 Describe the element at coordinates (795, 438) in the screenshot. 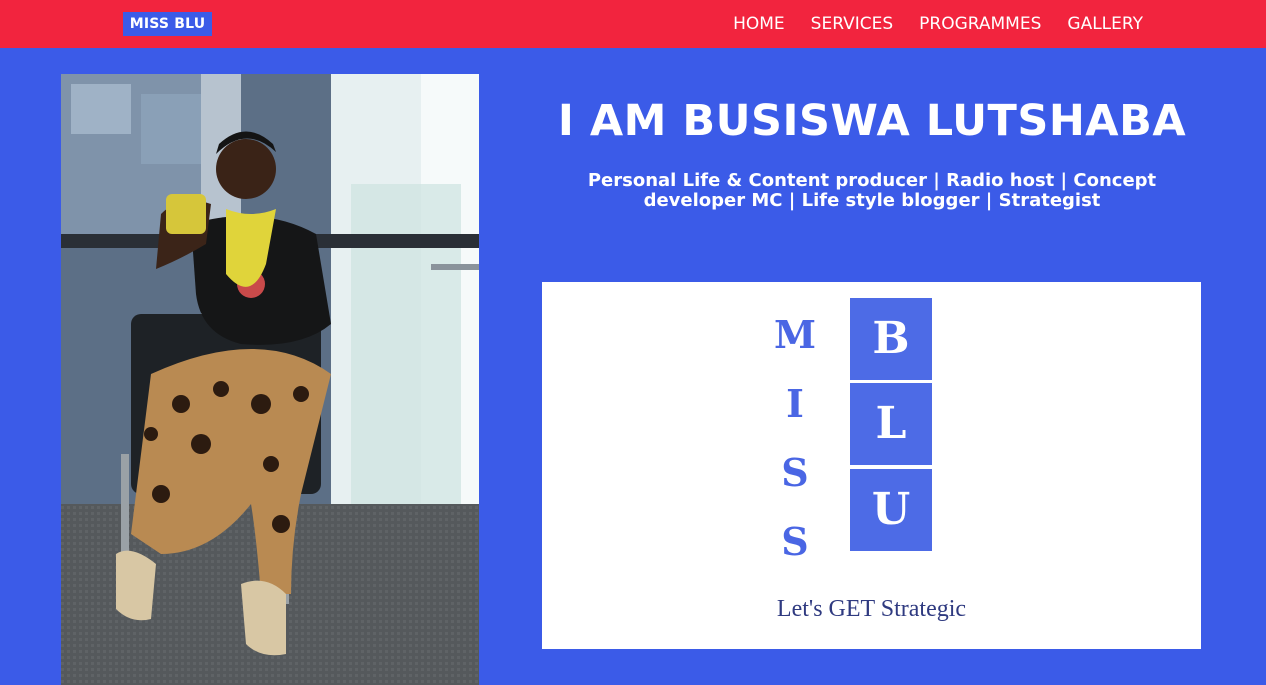

I see `logo-miss-column: M I S S` at that location.